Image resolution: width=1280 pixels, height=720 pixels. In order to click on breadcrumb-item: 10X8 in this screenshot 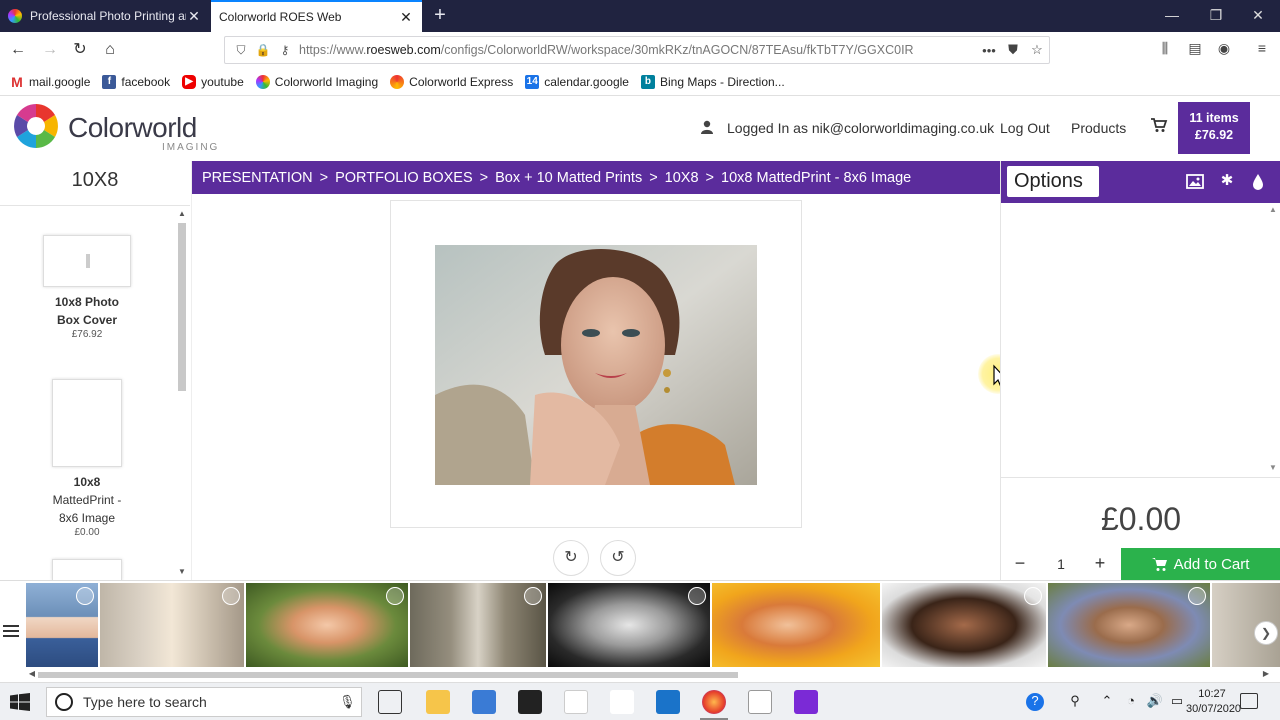, I will do `click(682, 178)`.